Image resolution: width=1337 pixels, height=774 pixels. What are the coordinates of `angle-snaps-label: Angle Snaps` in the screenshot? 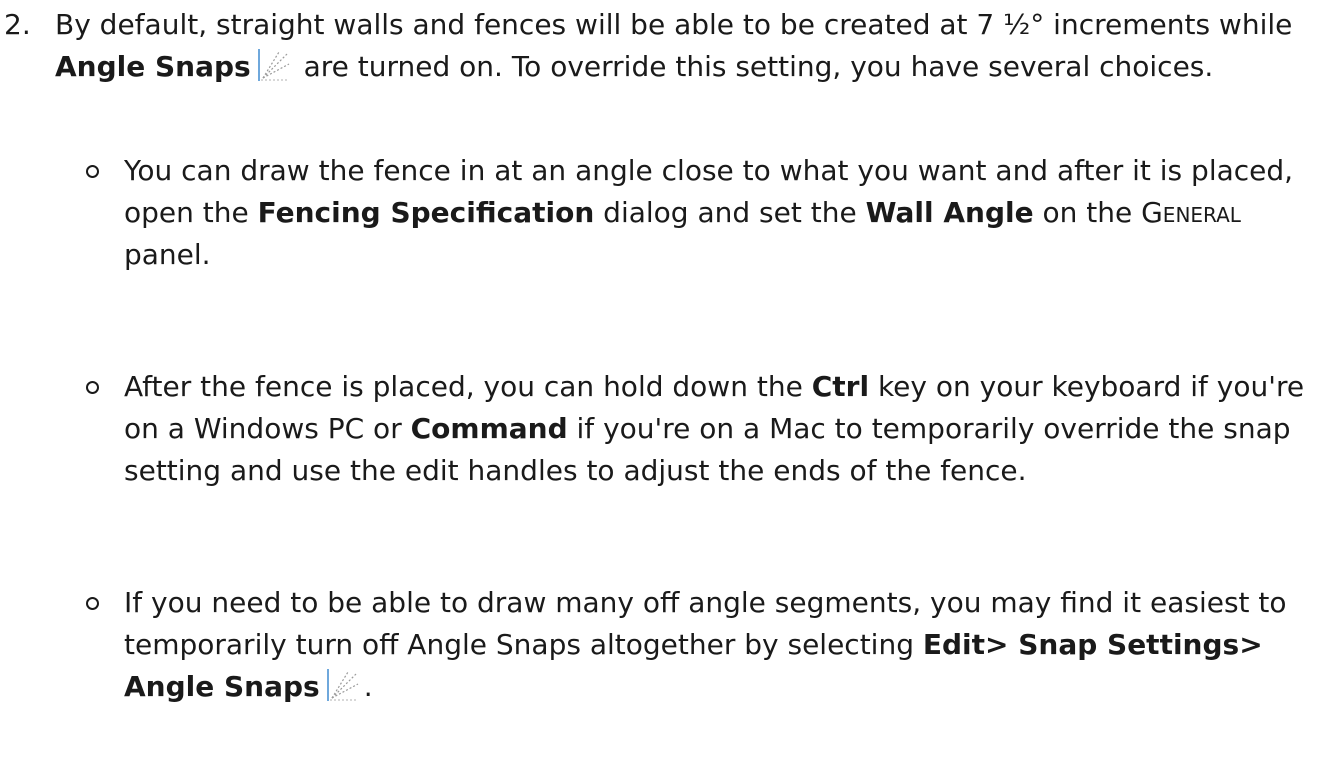 It's located at (153, 66).